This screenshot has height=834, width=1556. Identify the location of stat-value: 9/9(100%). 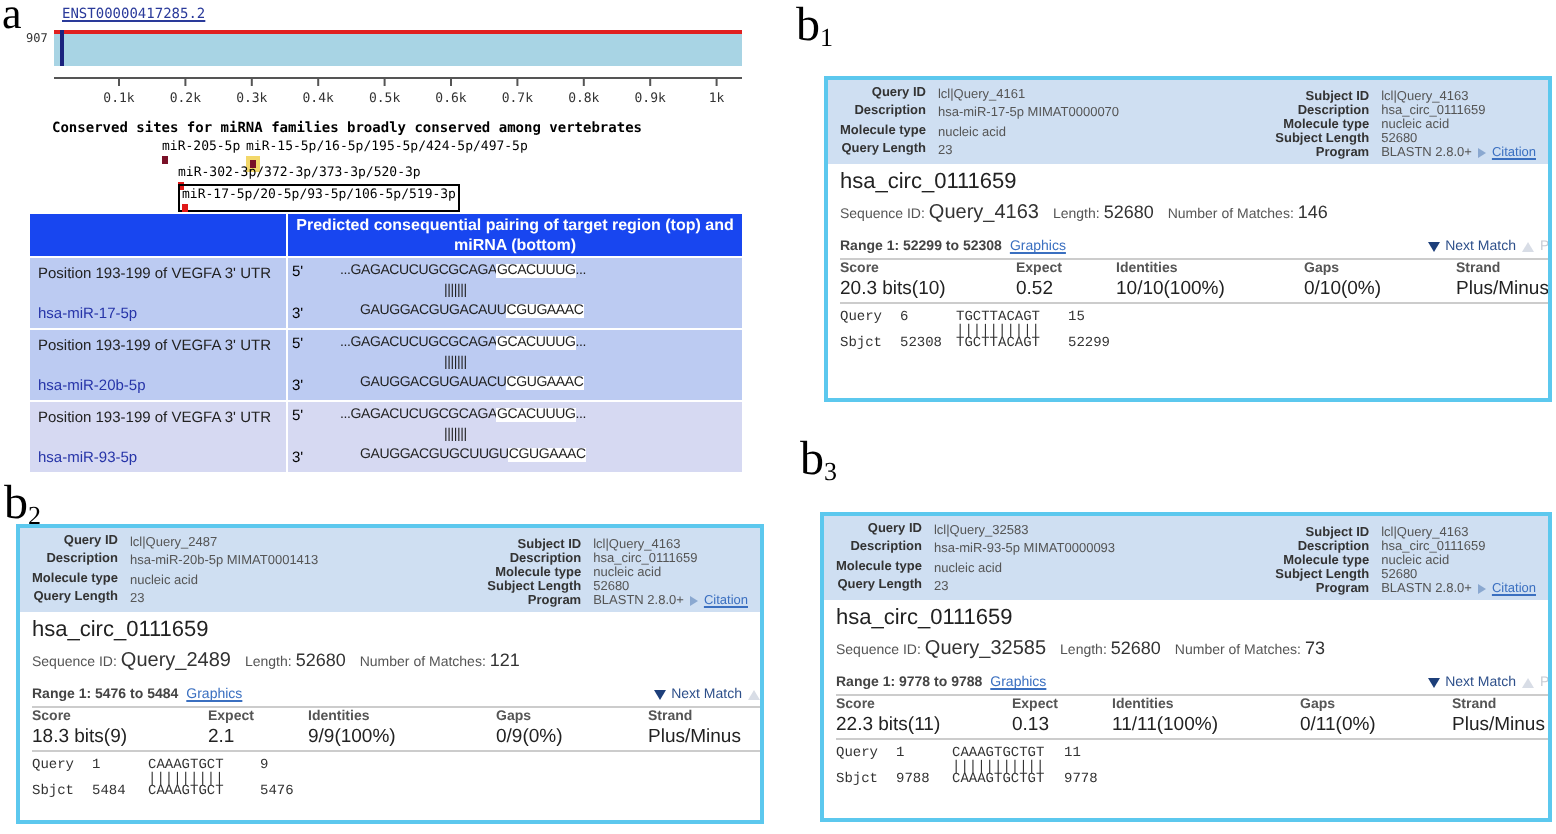
(353, 737).